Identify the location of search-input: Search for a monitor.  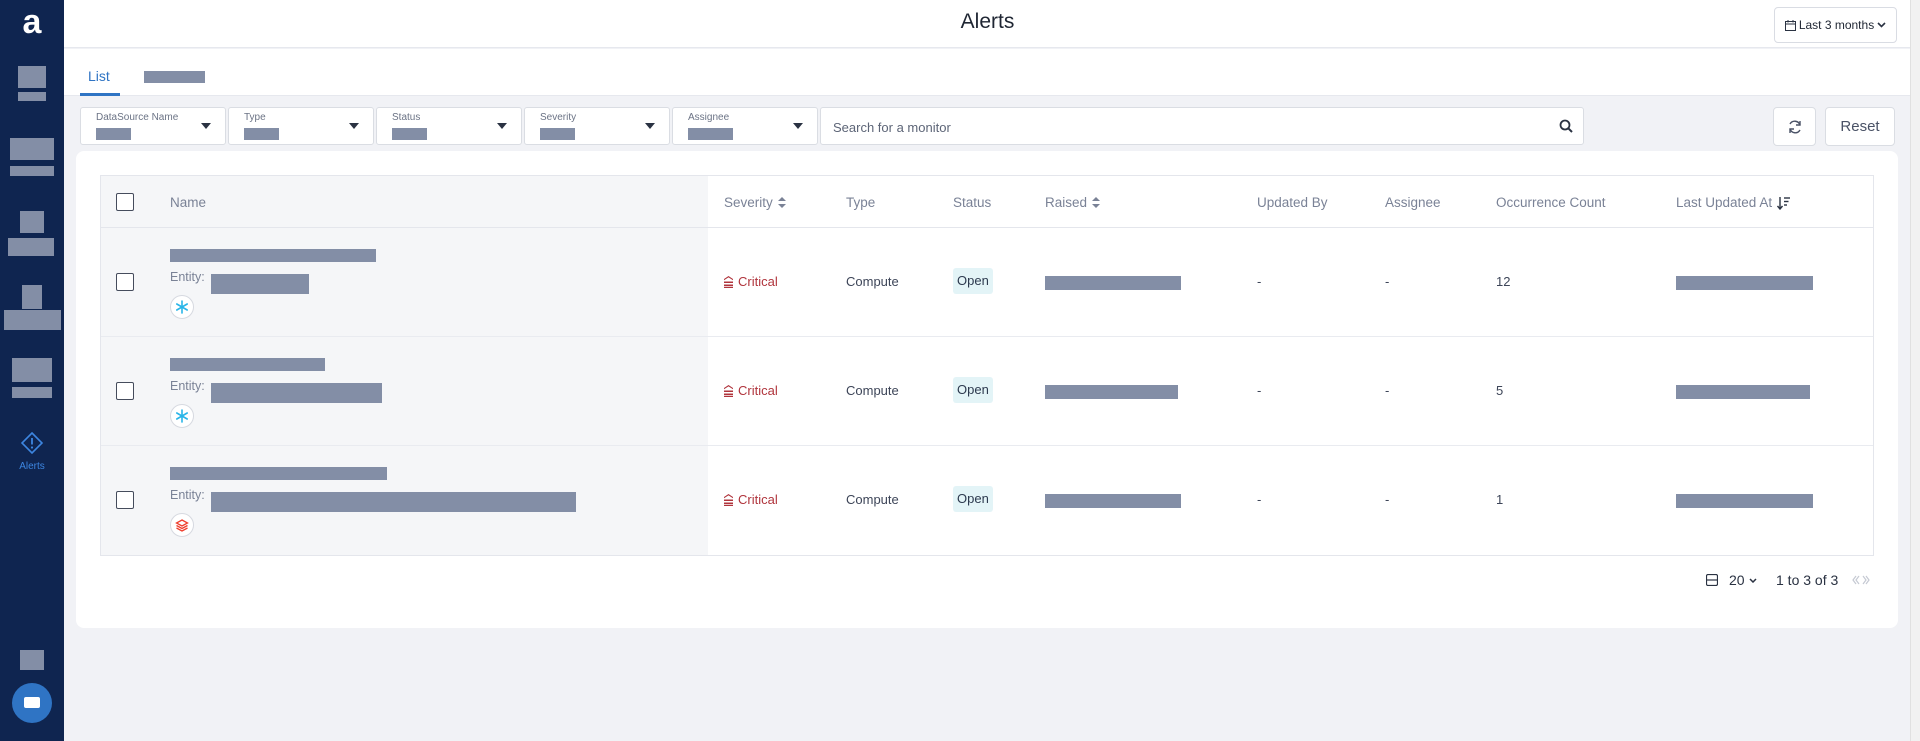
(1202, 126).